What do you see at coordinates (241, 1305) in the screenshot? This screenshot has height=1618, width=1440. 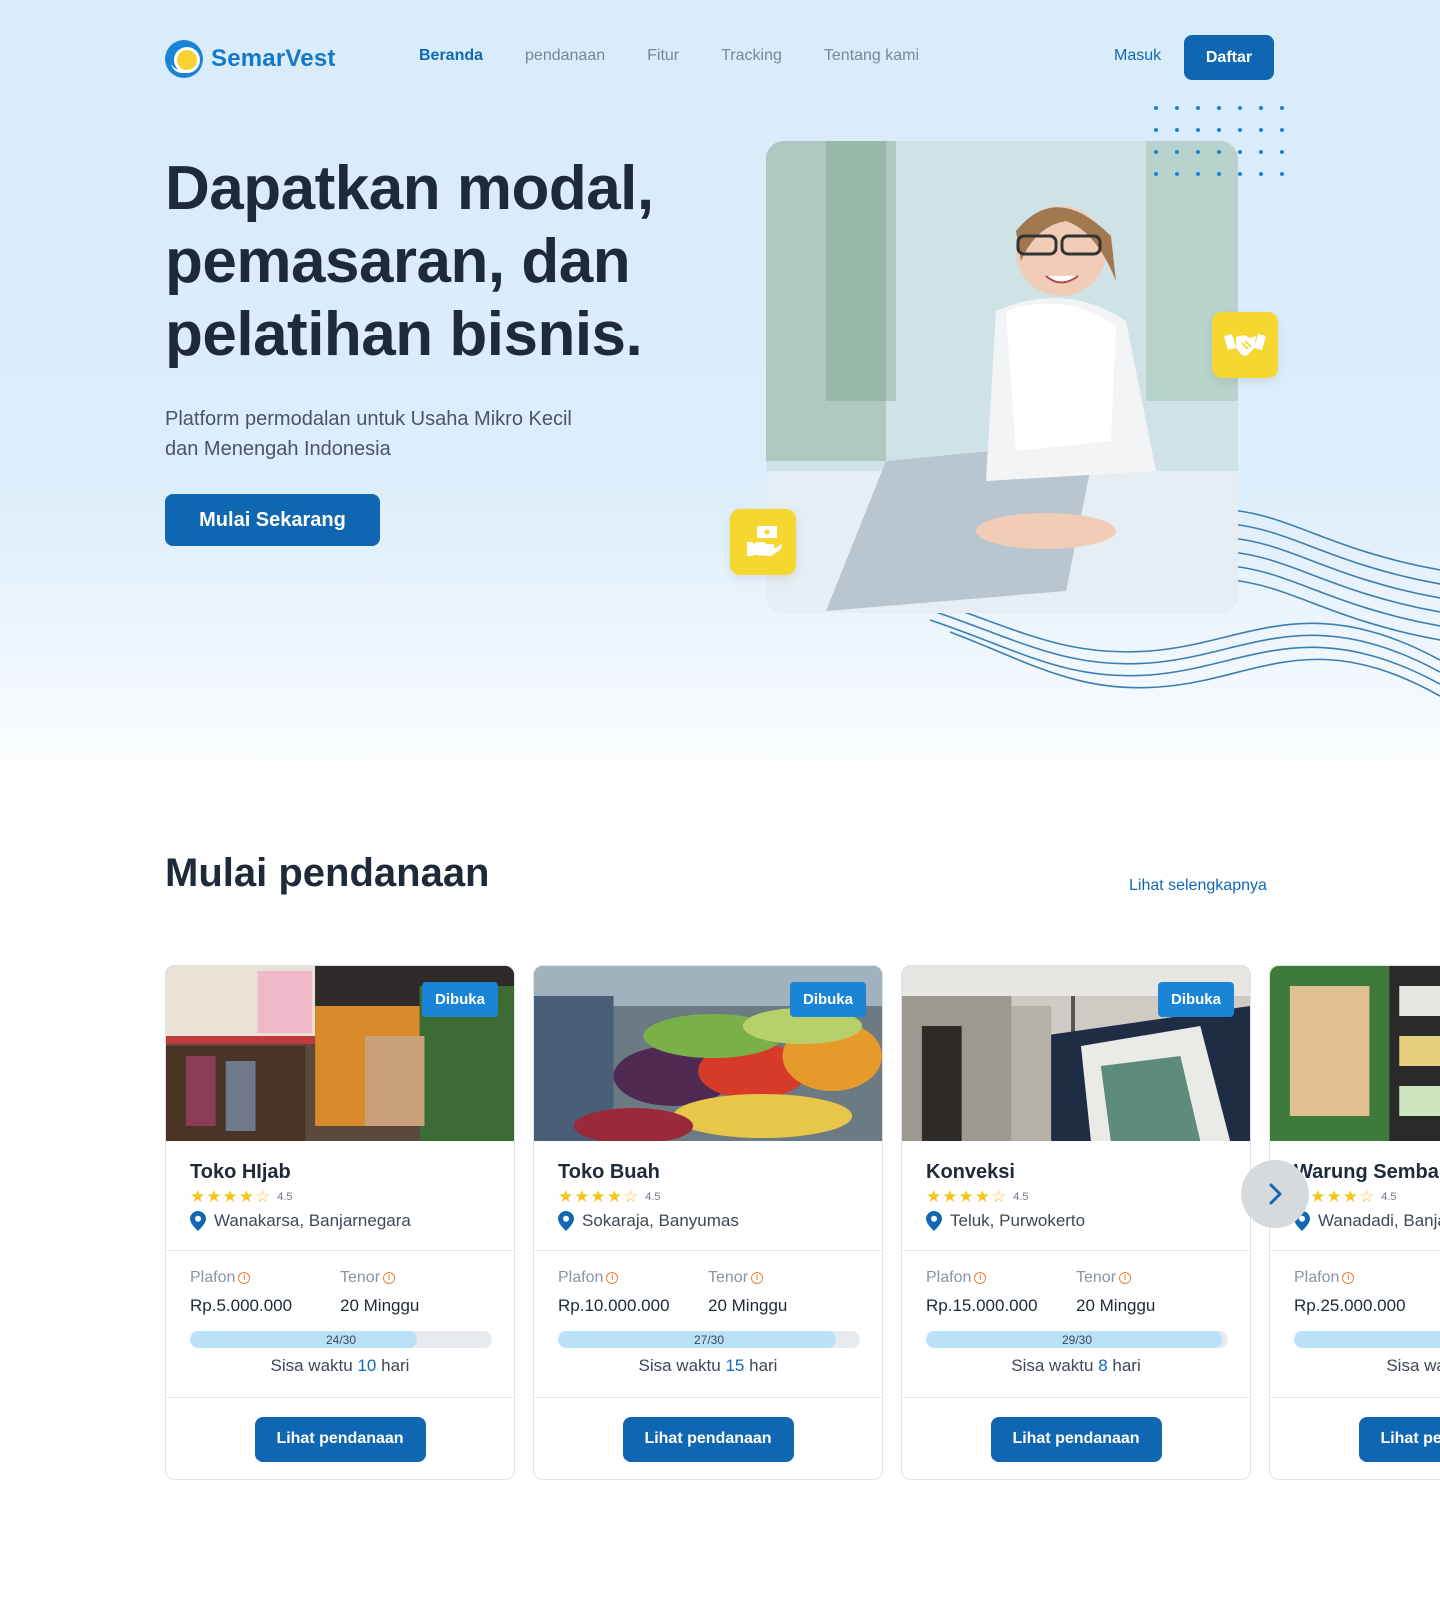 I see `plafon-value: Rp.5.000.000` at bounding box center [241, 1305].